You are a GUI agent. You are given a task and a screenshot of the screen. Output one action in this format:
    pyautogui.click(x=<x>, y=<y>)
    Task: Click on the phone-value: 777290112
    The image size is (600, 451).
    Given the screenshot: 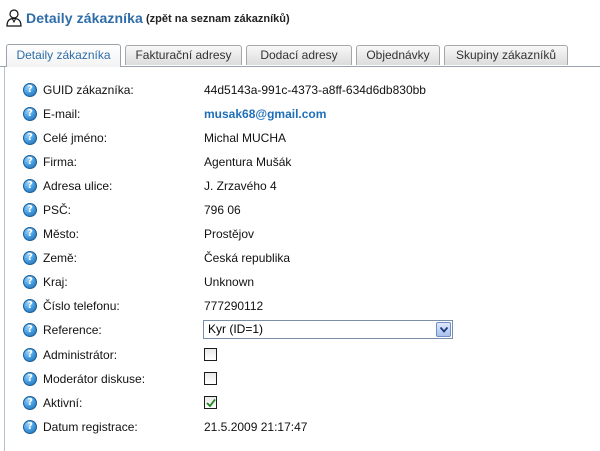 What is the action you would take?
    pyautogui.click(x=234, y=306)
    